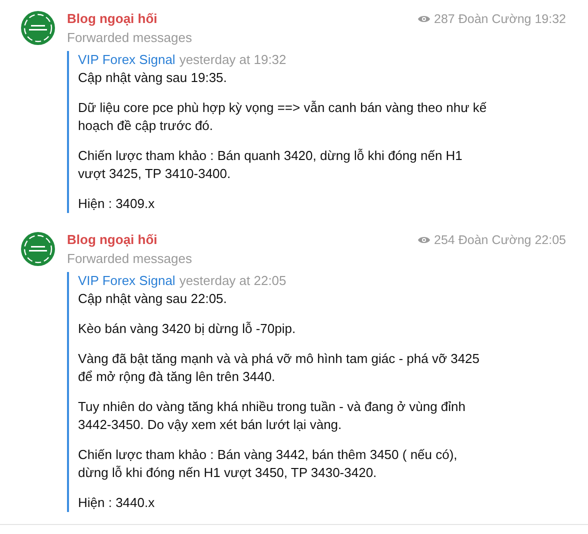 This screenshot has width=588, height=534. What do you see at coordinates (232, 59) in the screenshot?
I see `forward-time: yesterday at 19:32` at bounding box center [232, 59].